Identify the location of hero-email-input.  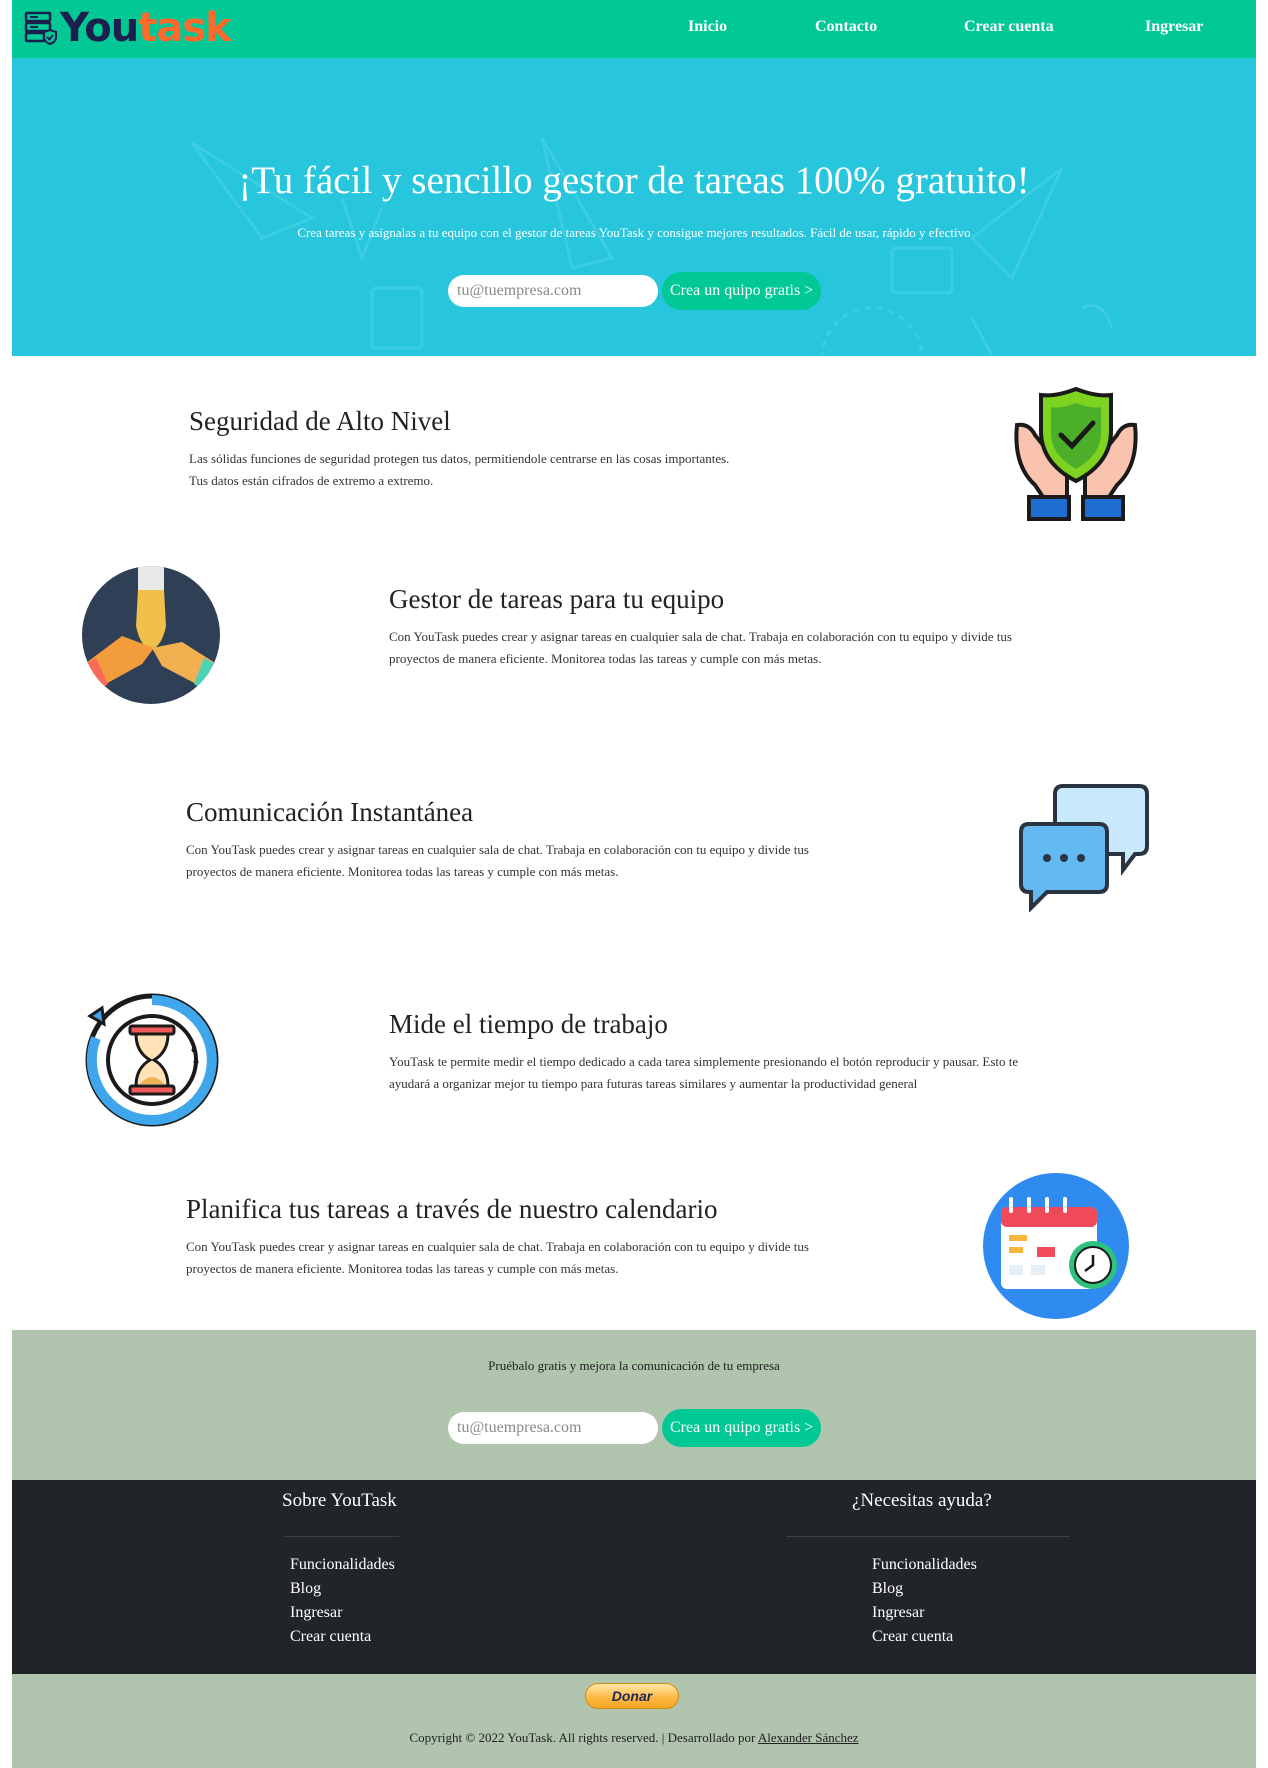
(553, 291).